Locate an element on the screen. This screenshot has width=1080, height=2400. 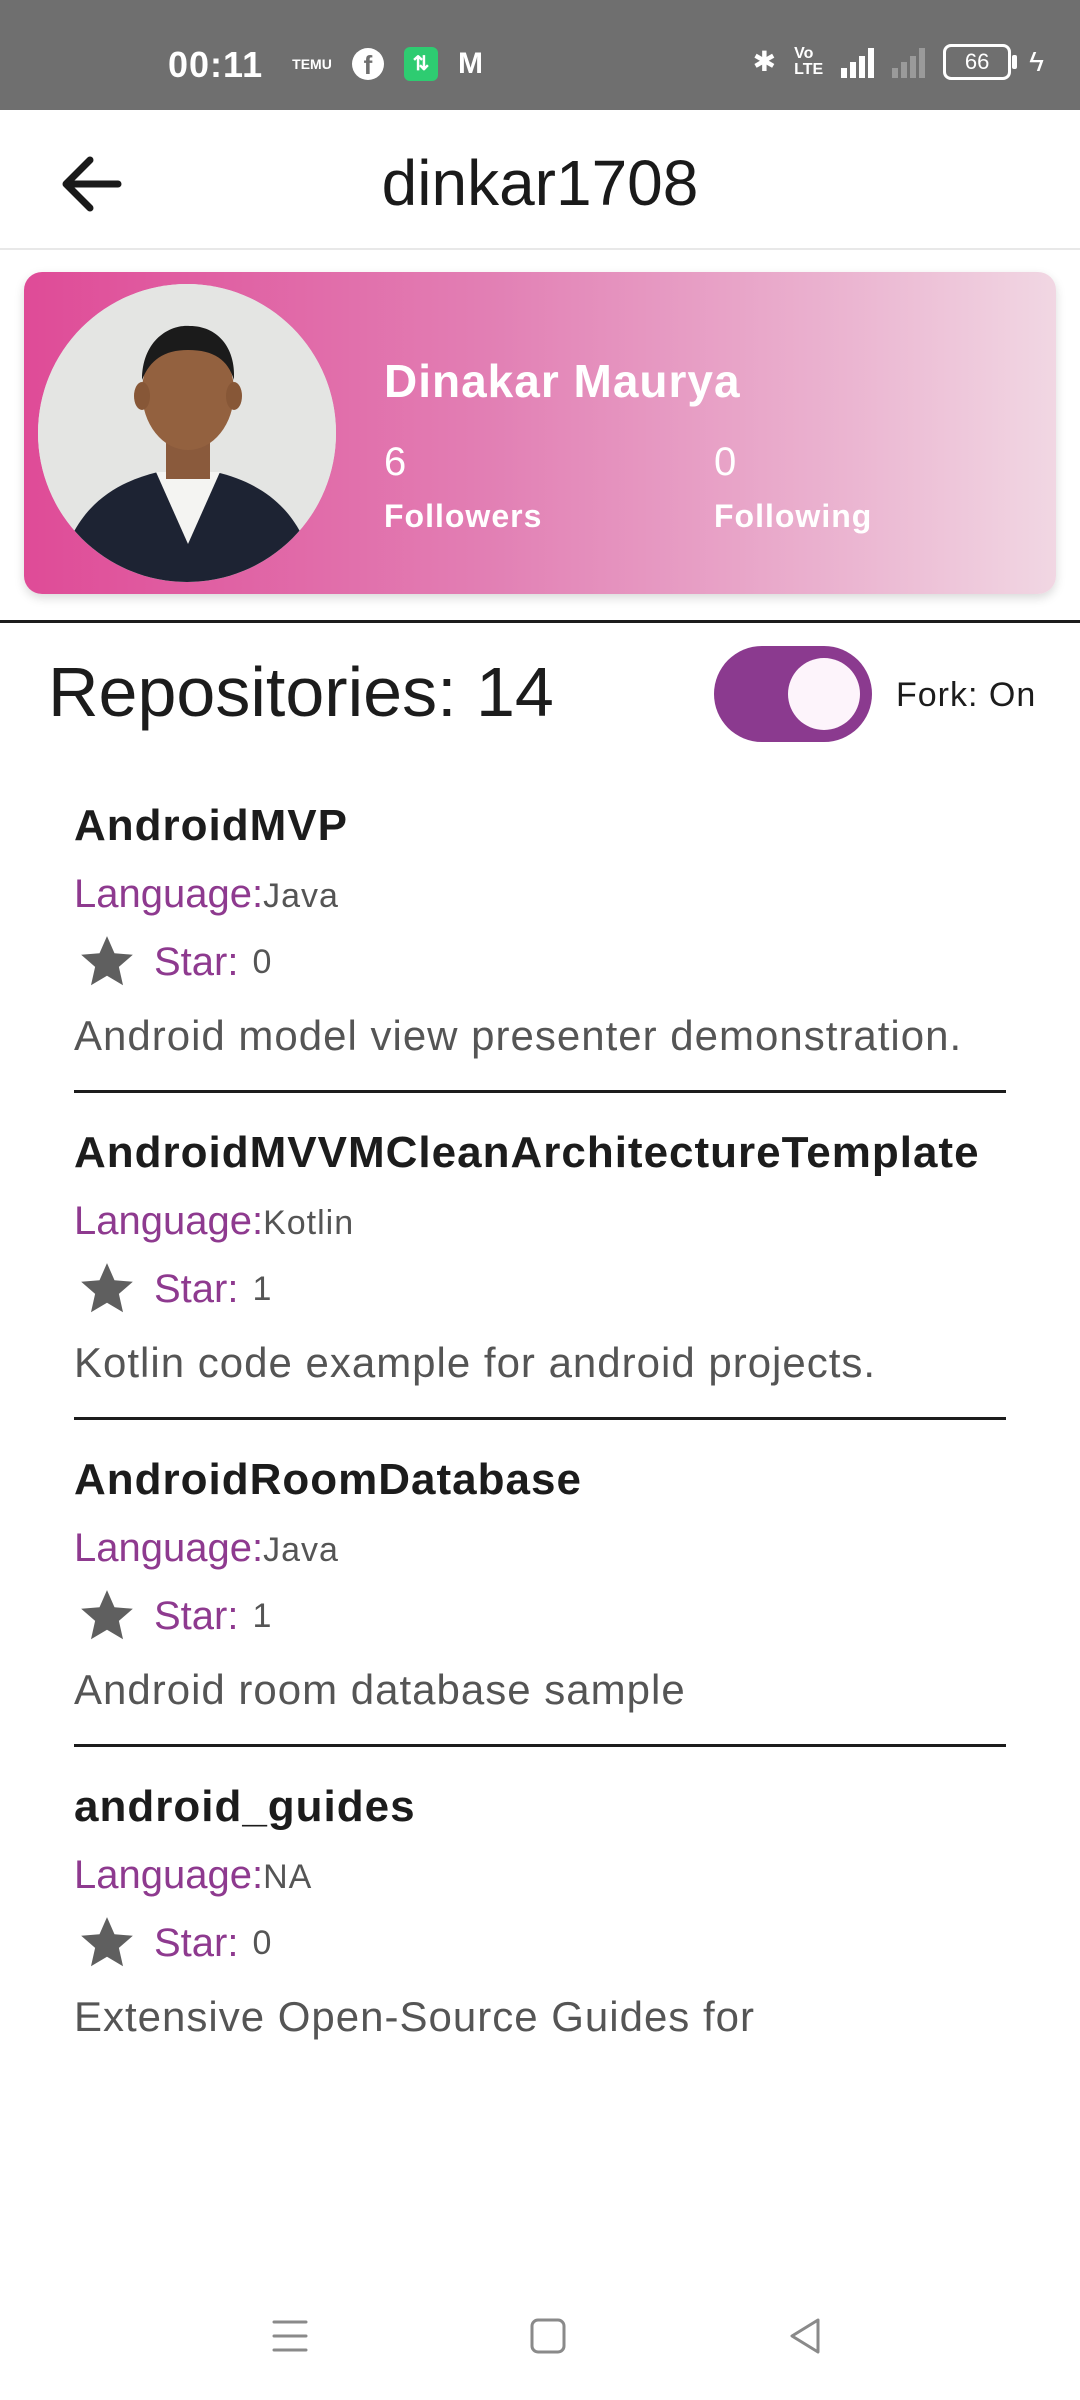
status-time: 00:11 is located at coordinates (216, 64).